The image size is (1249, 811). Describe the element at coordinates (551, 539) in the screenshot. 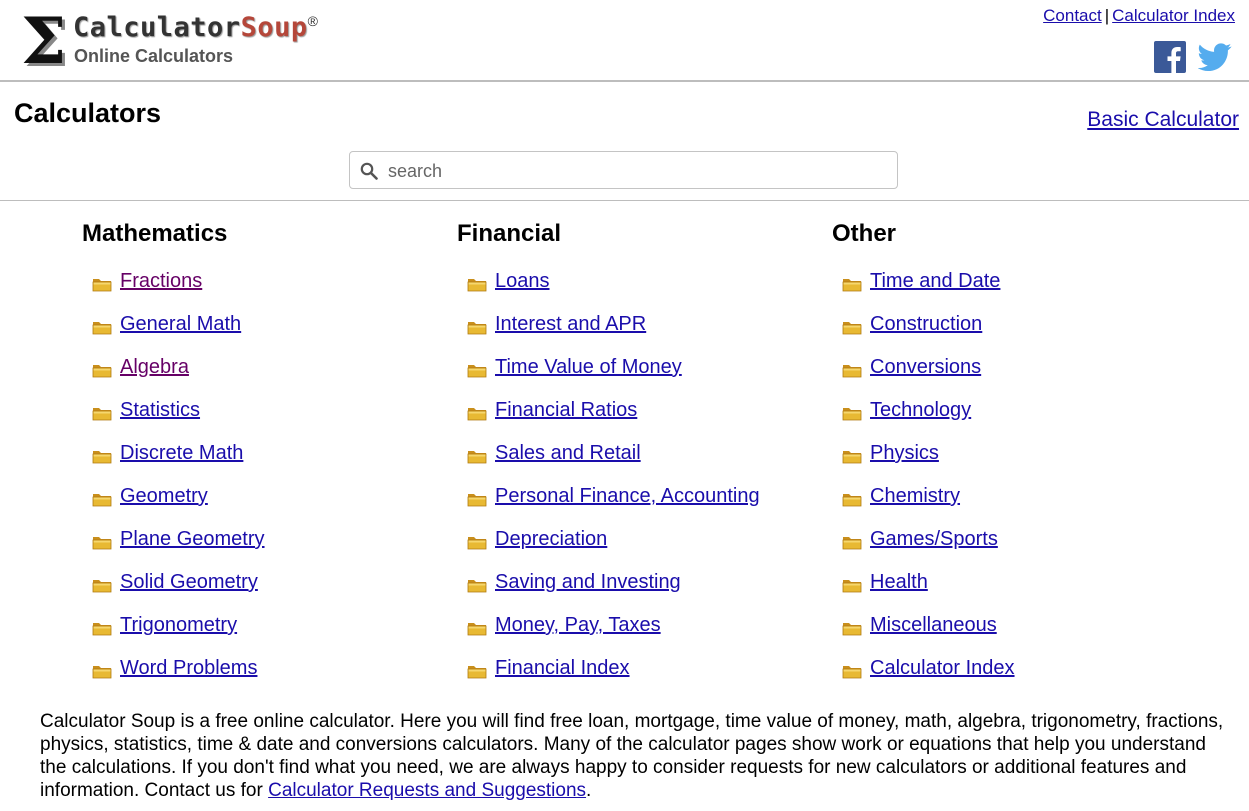

I see `link-depreciation: Depreciation` at that location.